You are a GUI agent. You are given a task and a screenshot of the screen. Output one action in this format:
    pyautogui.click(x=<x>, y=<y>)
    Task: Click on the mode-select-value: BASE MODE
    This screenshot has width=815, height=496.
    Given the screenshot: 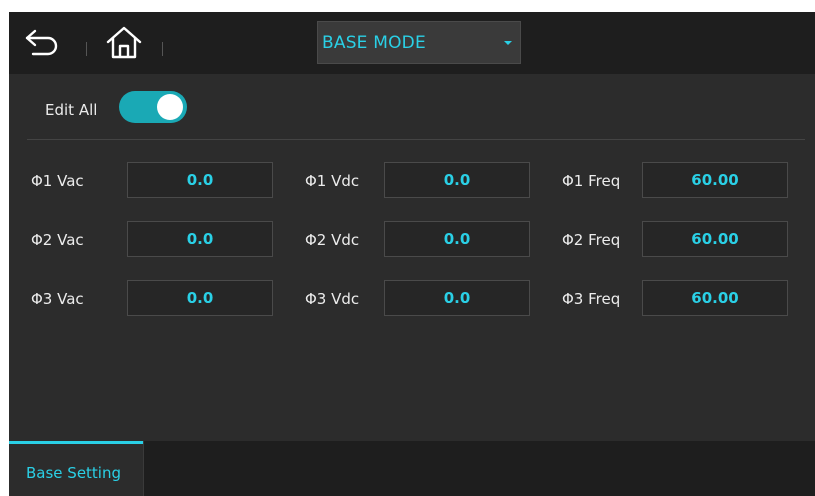 What is the action you would take?
    pyautogui.click(x=374, y=43)
    